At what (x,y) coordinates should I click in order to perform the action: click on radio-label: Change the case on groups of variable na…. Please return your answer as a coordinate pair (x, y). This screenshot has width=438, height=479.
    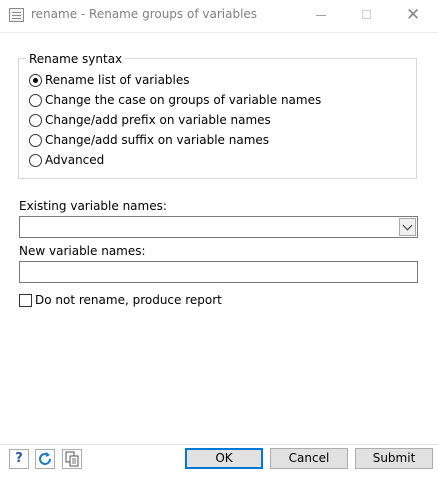
    Looking at the image, I should click on (183, 100).